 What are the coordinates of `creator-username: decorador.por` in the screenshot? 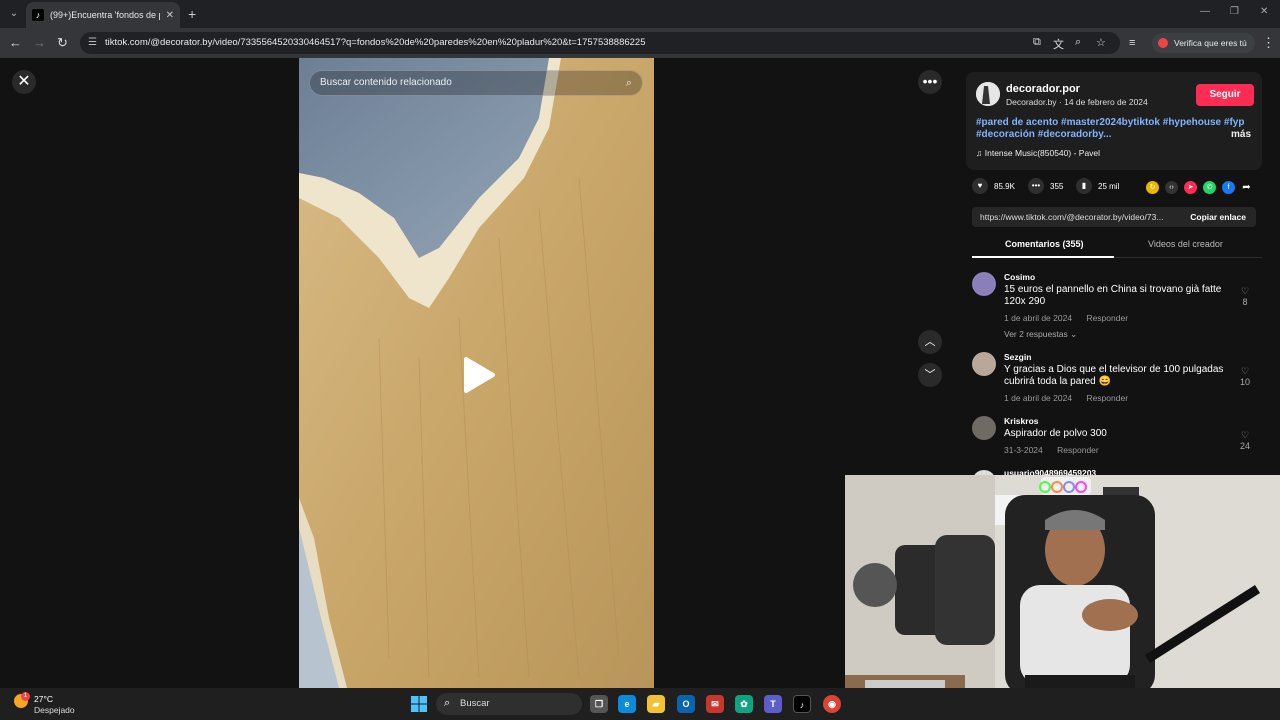 It's located at (1043, 89).